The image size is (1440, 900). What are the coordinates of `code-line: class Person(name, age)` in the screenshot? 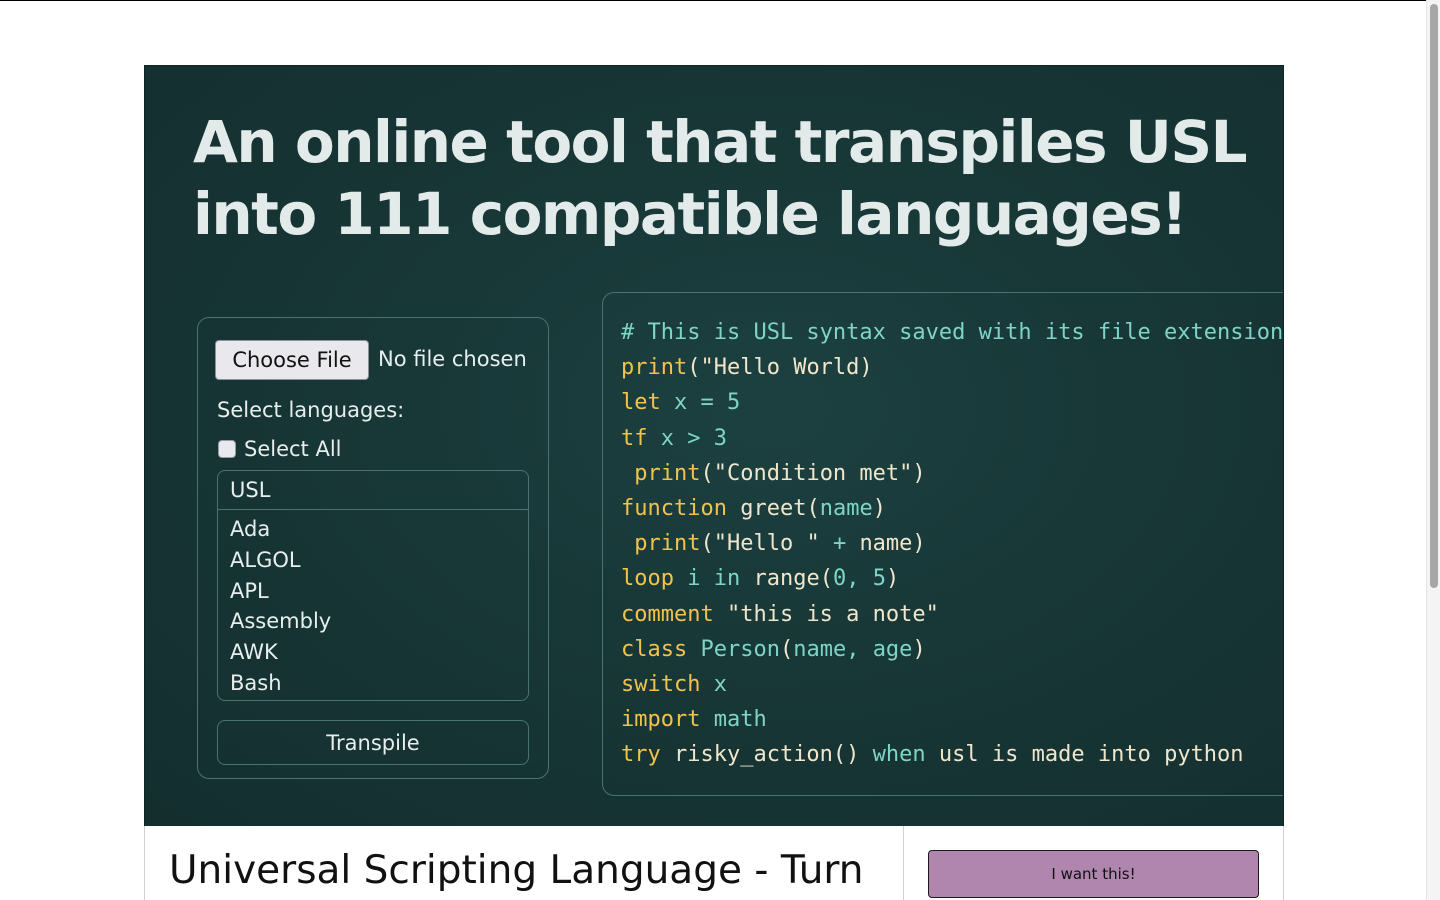 It's located at (952, 649).